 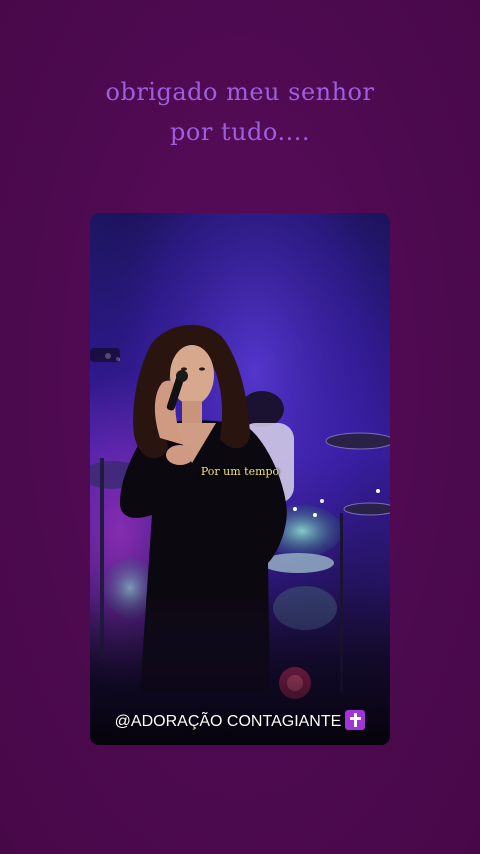 What do you see at coordinates (228, 721) in the screenshot?
I see `watermark-text: @ADORAÇÃO CONTAGIANTE` at bounding box center [228, 721].